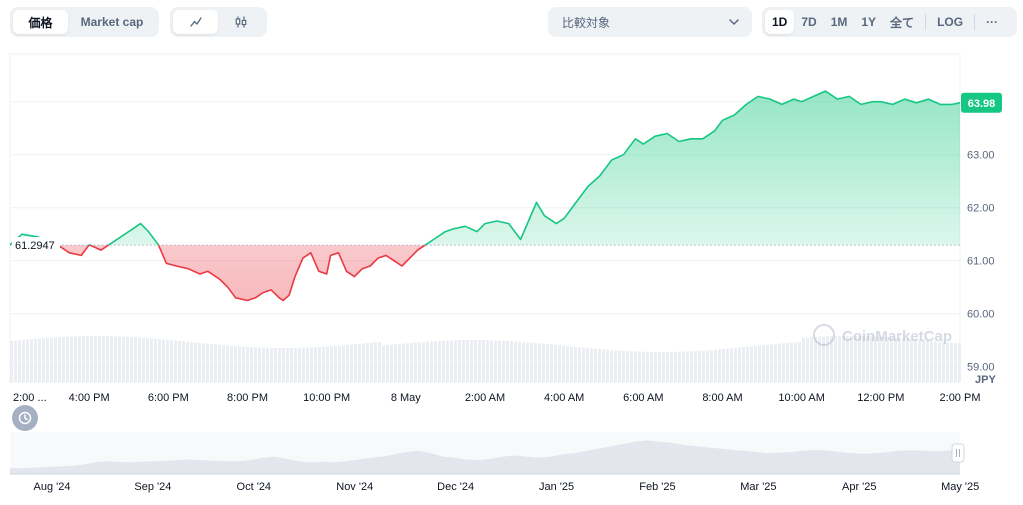  I want to click on compare-dropdown: 比較対象, so click(650, 22).